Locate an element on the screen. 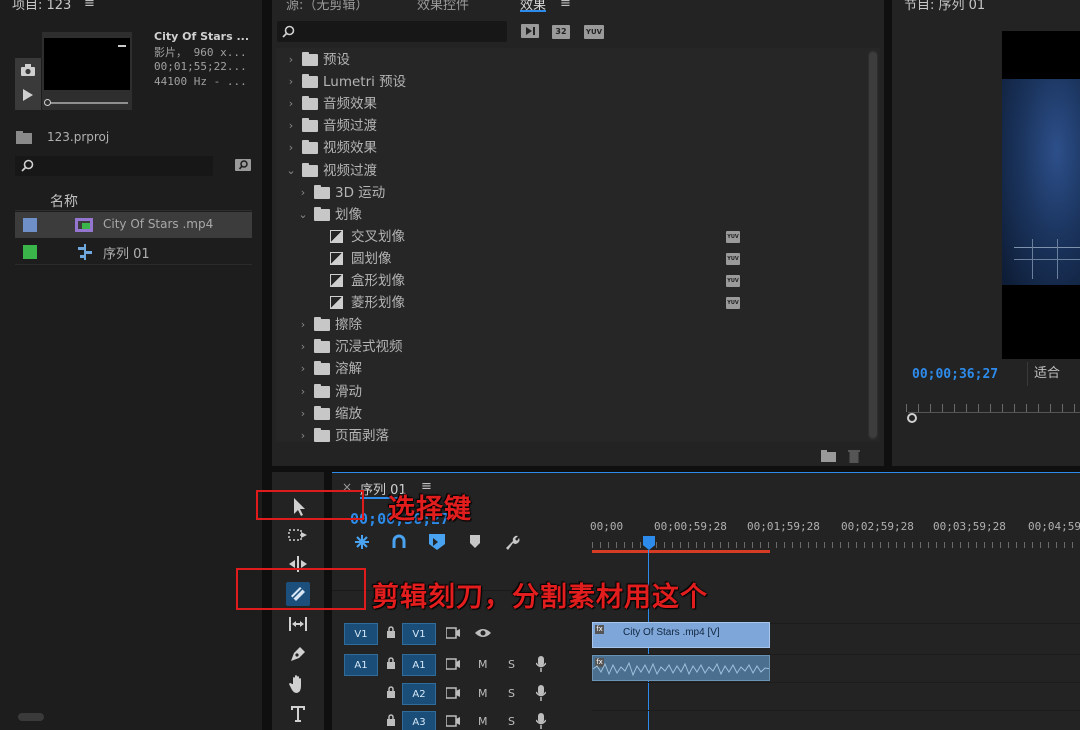 The width and height of the screenshot is (1080, 730). program-video-frame is located at coordinates (1041, 195).